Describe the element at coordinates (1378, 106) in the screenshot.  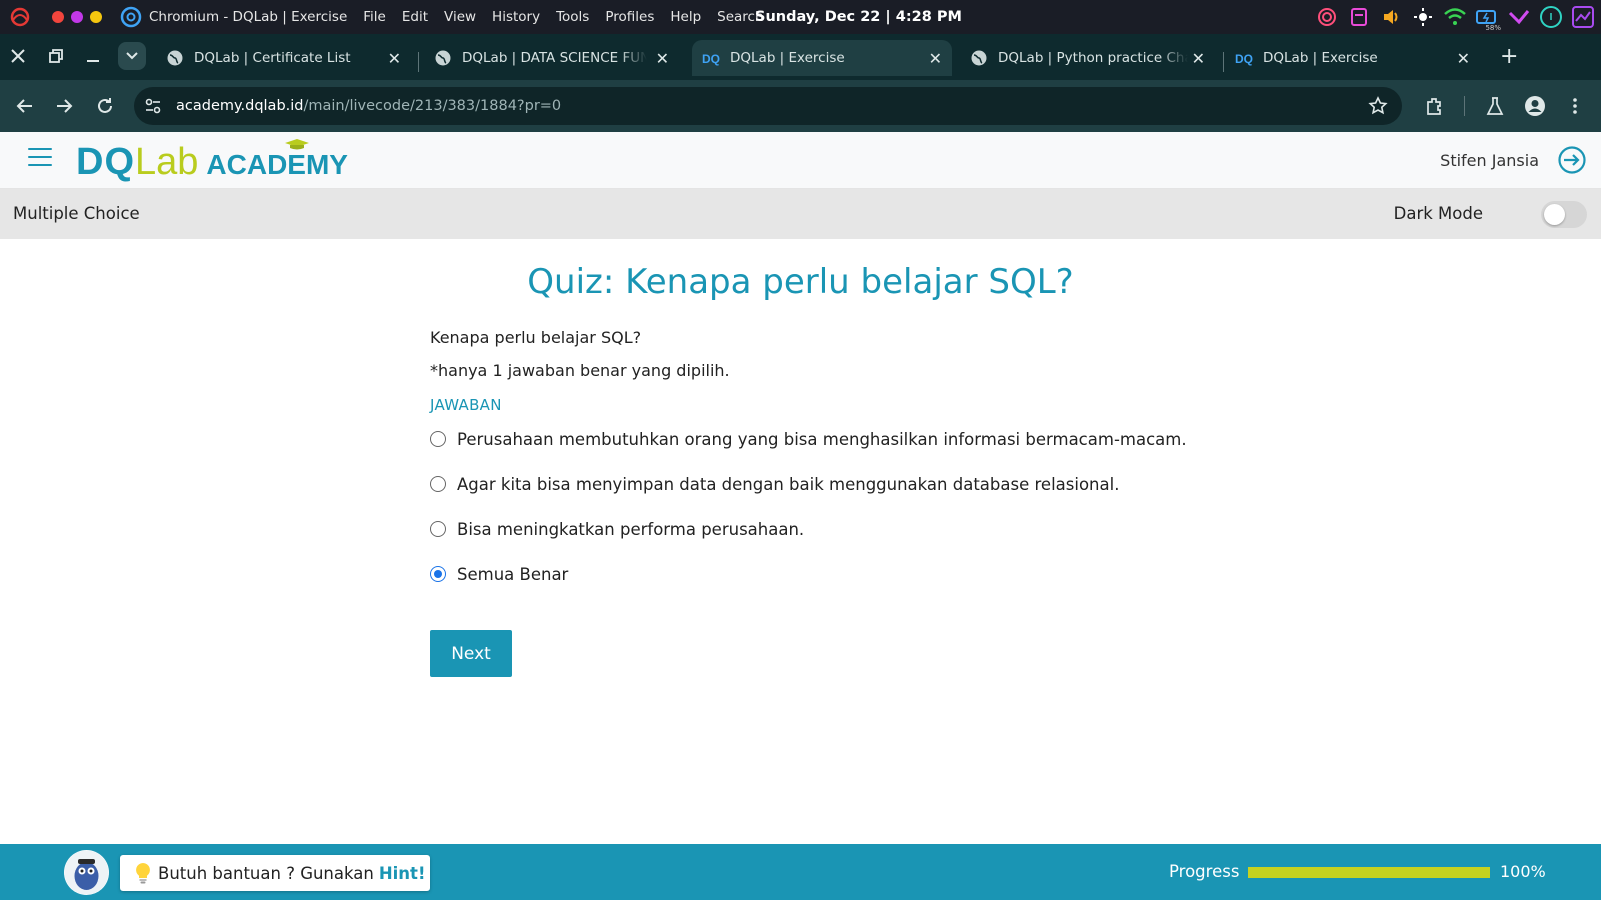
I see `bookmark-star-icon` at that location.